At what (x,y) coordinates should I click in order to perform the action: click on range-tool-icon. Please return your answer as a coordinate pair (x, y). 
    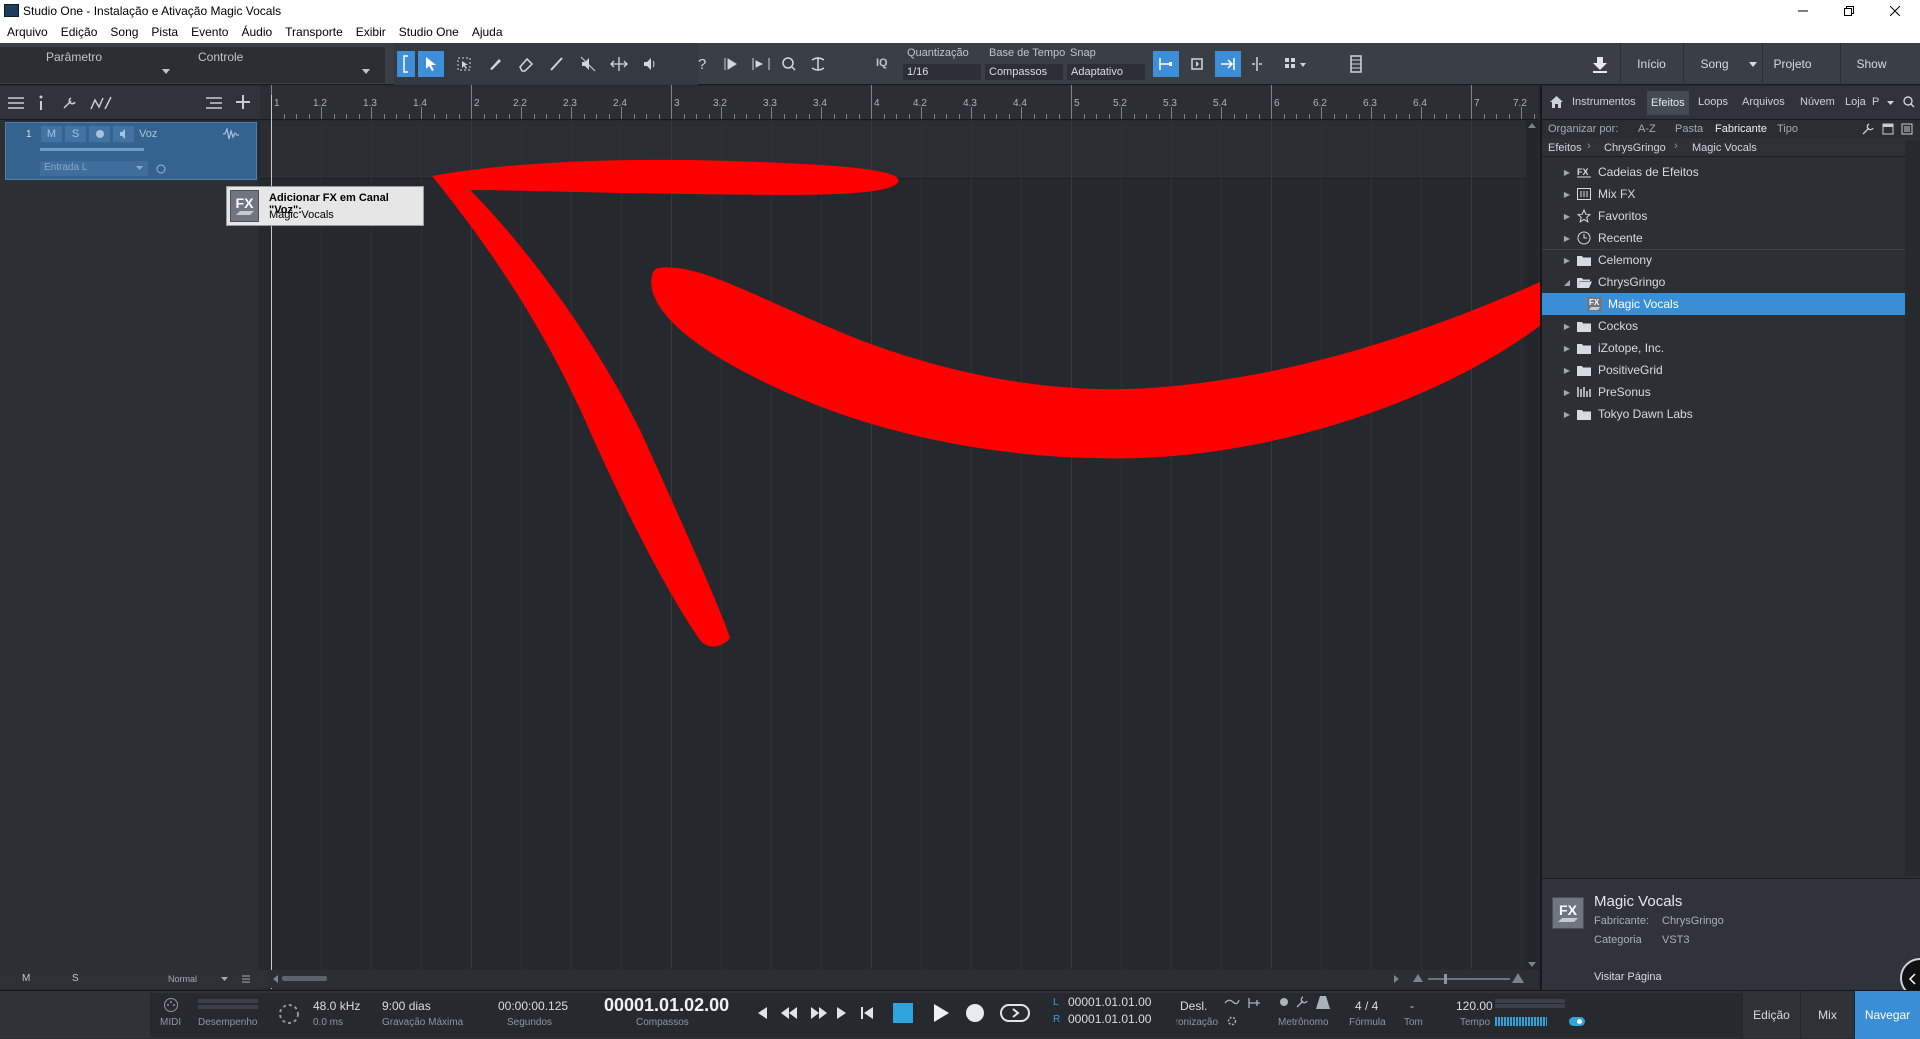
    Looking at the image, I should click on (464, 64).